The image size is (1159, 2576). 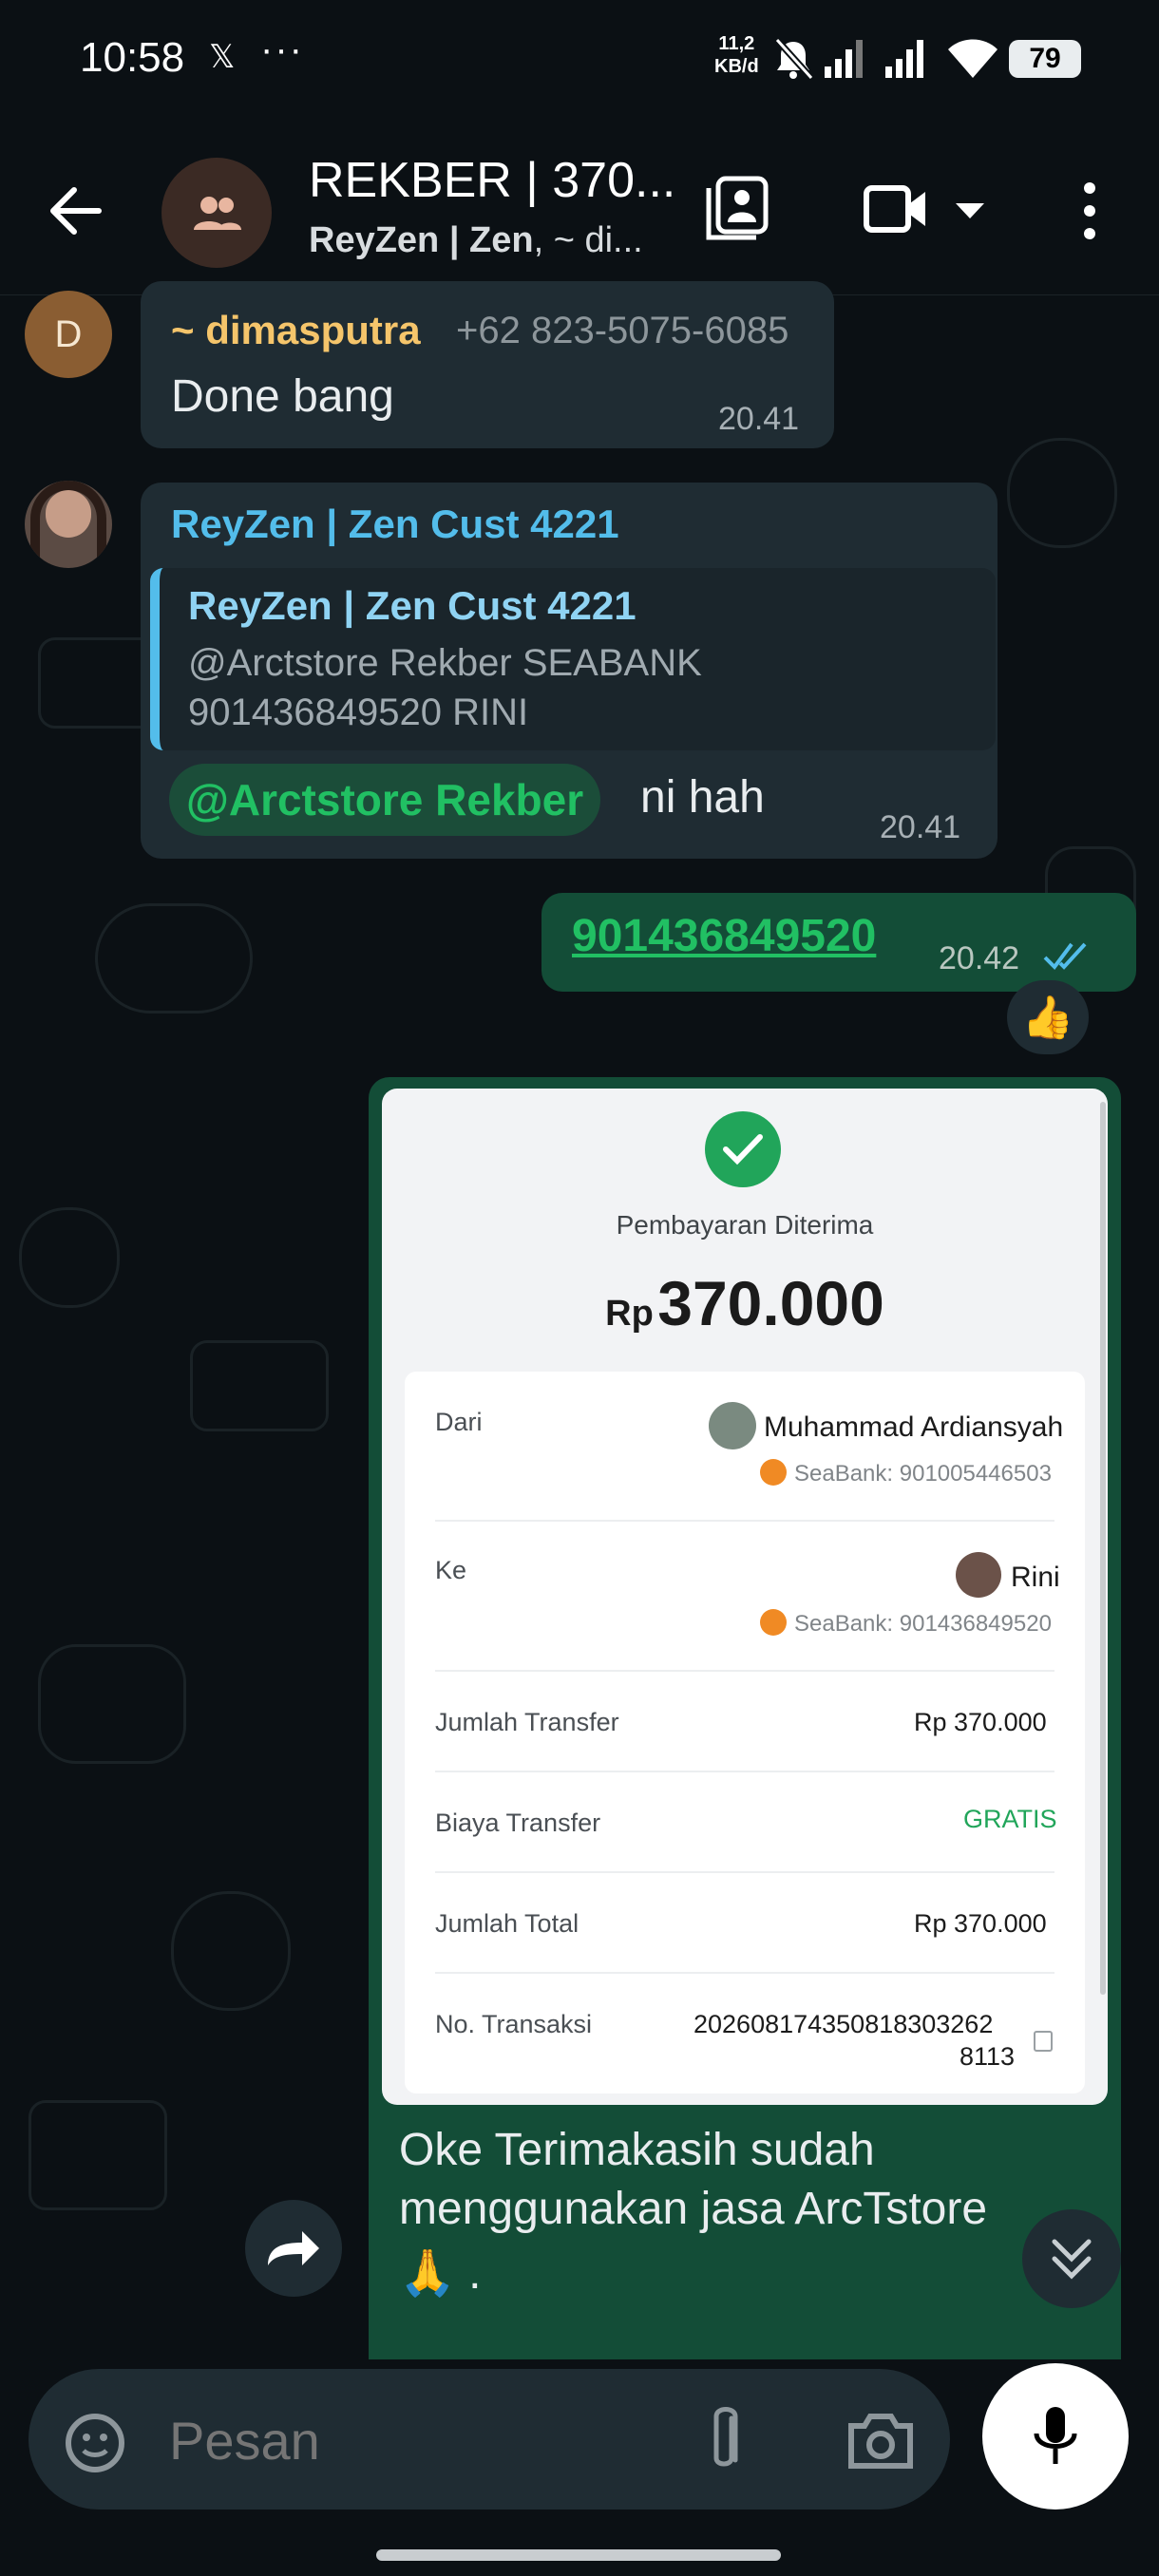 What do you see at coordinates (578, 2555) in the screenshot?
I see `home-indicator` at bounding box center [578, 2555].